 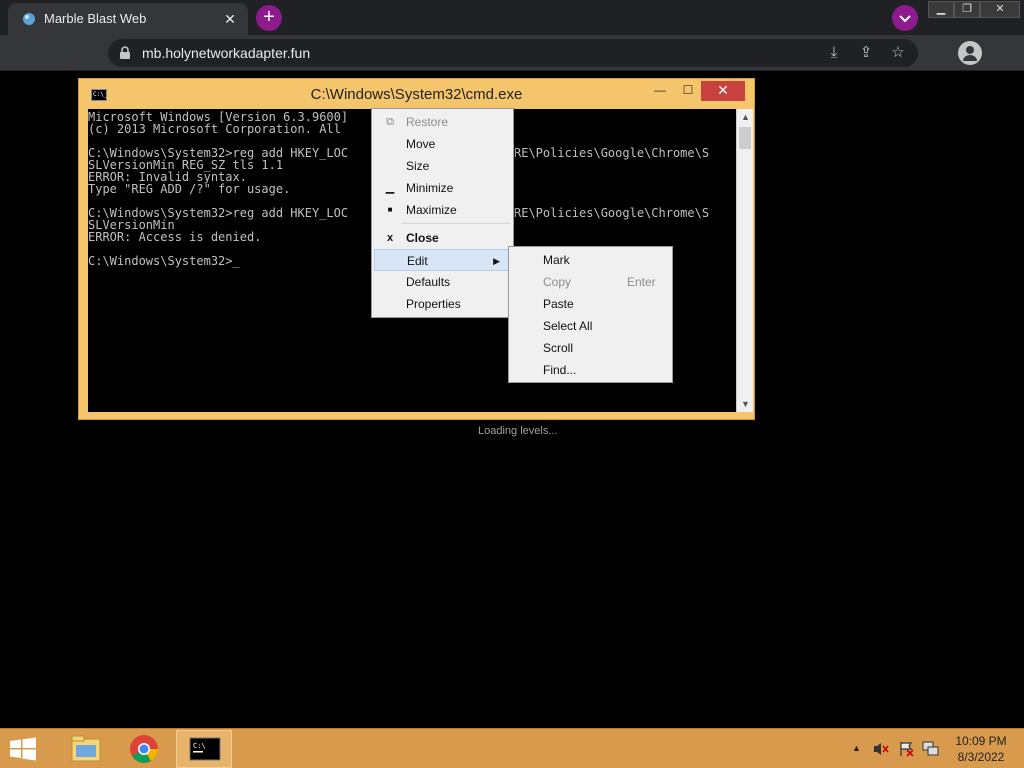 I want to click on menu-item-properties: Properties, so click(x=442, y=304).